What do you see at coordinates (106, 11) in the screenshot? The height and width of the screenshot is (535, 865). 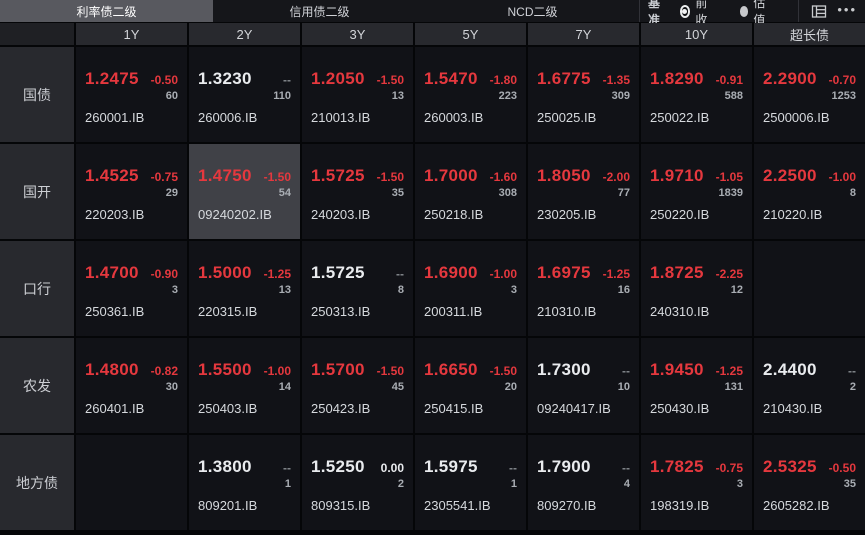 I see `tab-rates-secondary: 利率债二级` at bounding box center [106, 11].